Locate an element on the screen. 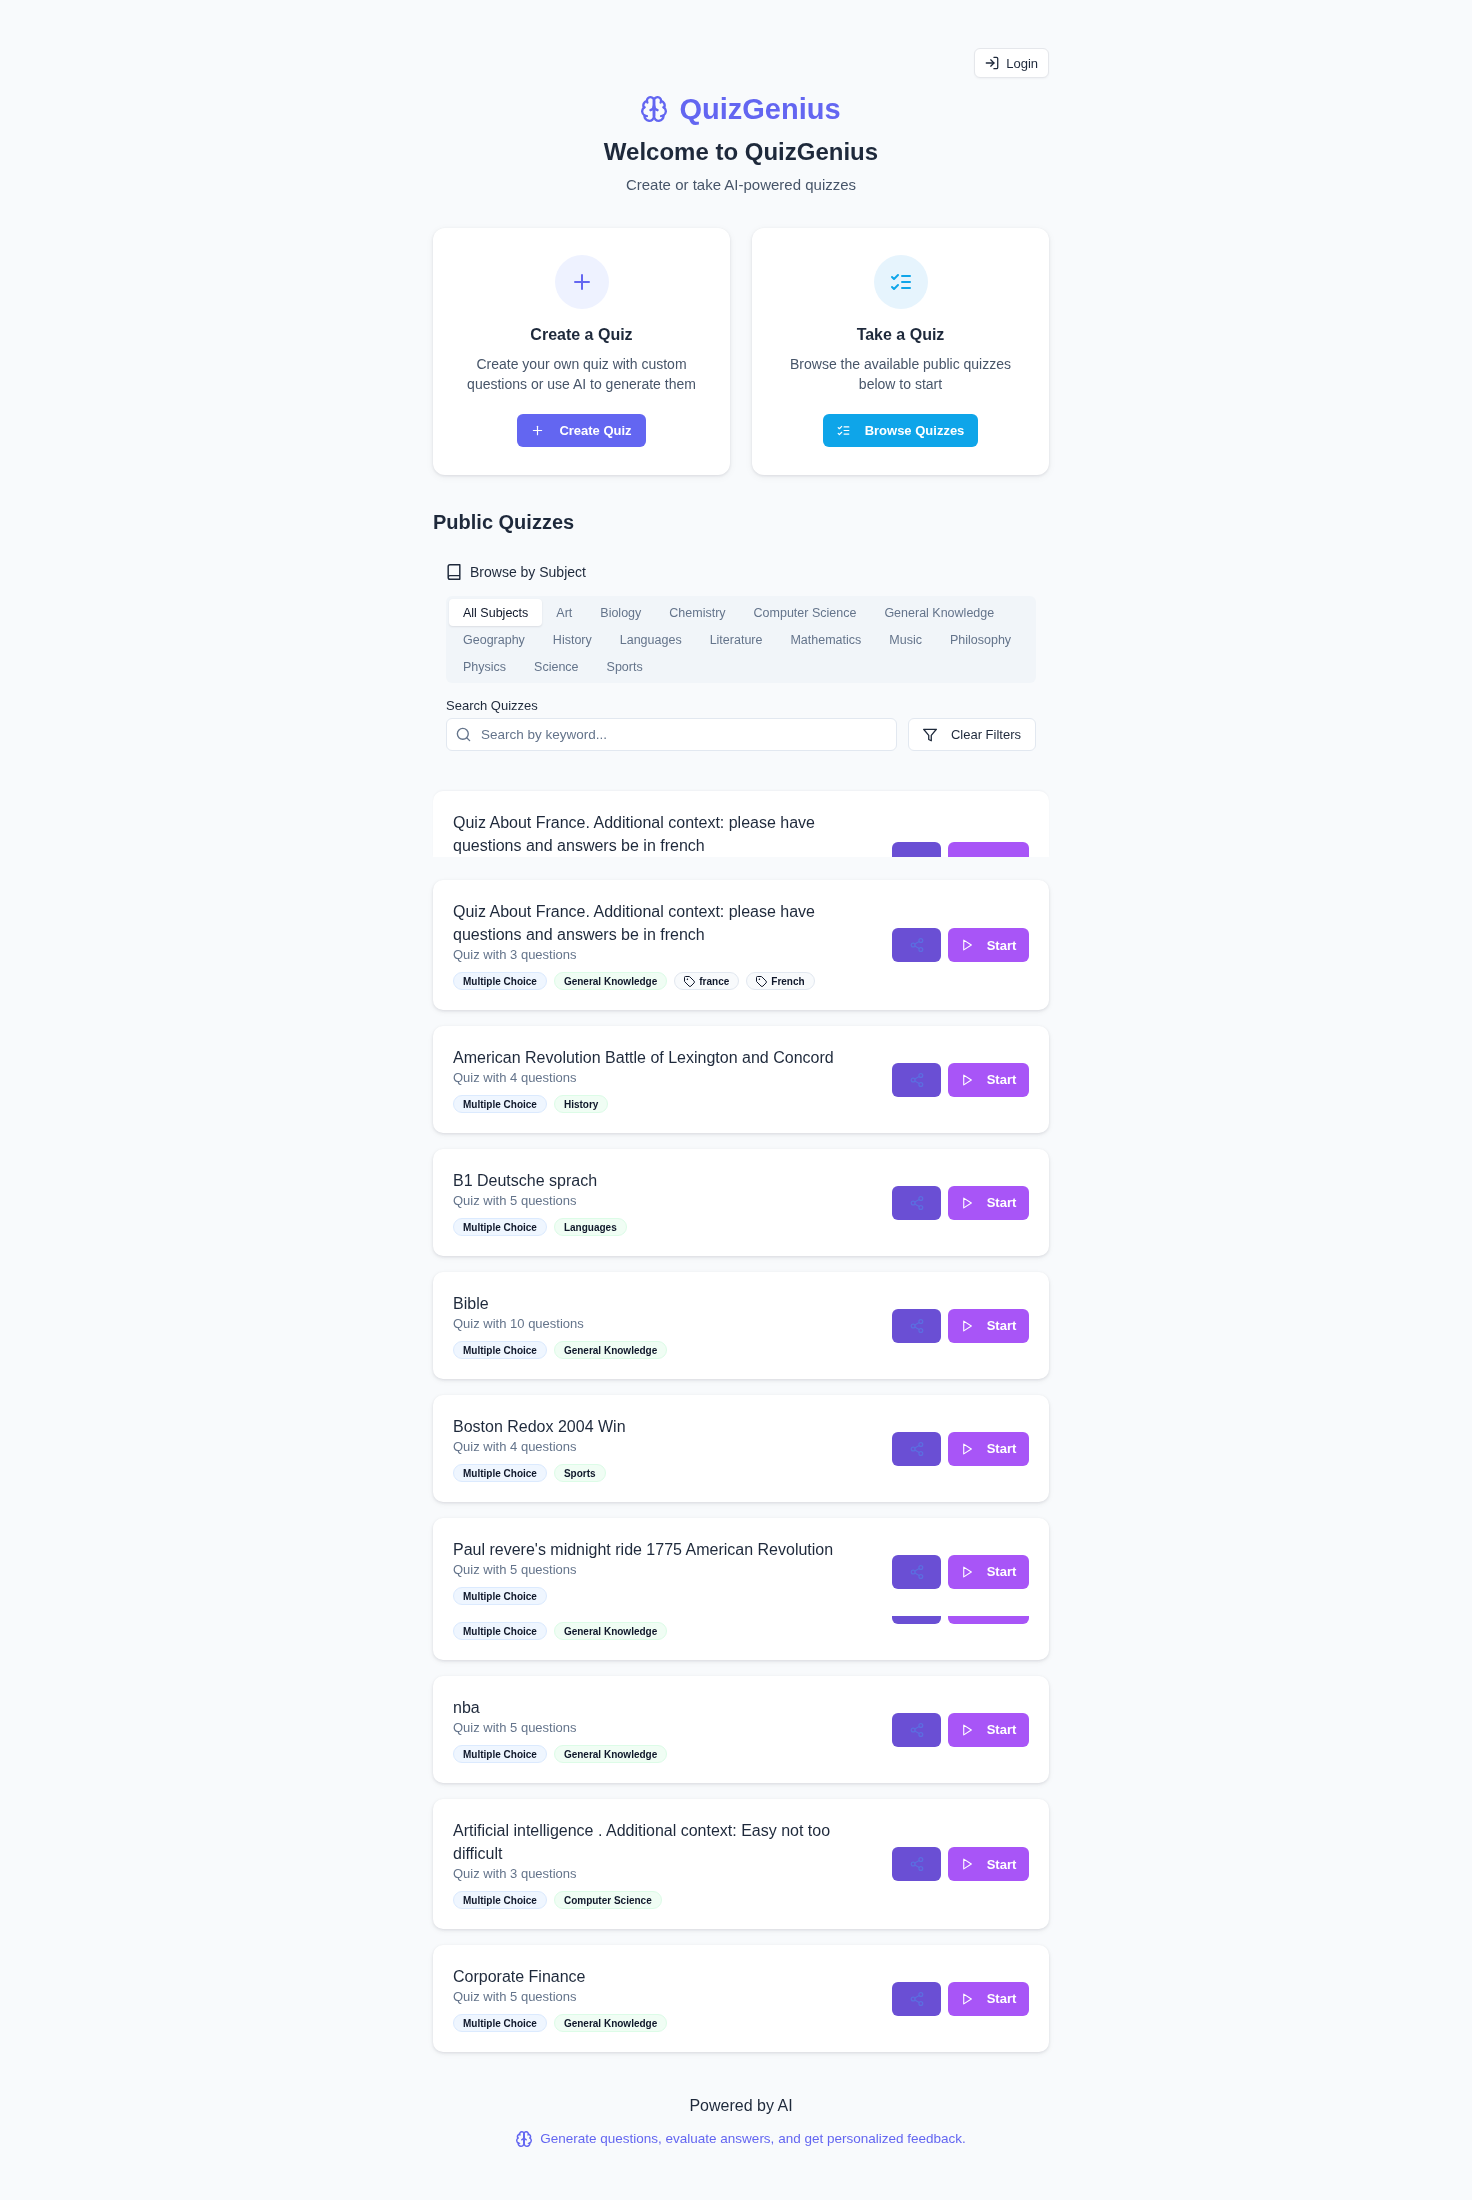 Image resolution: width=1472 pixels, height=2200 pixels. subject-tab: Geography is located at coordinates (494, 639).